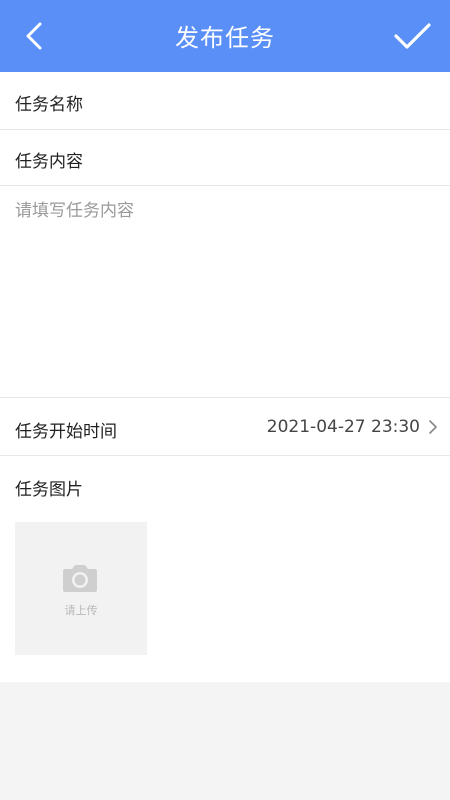 The height and width of the screenshot is (800, 450). I want to click on camera-icon, so click(80, 578).